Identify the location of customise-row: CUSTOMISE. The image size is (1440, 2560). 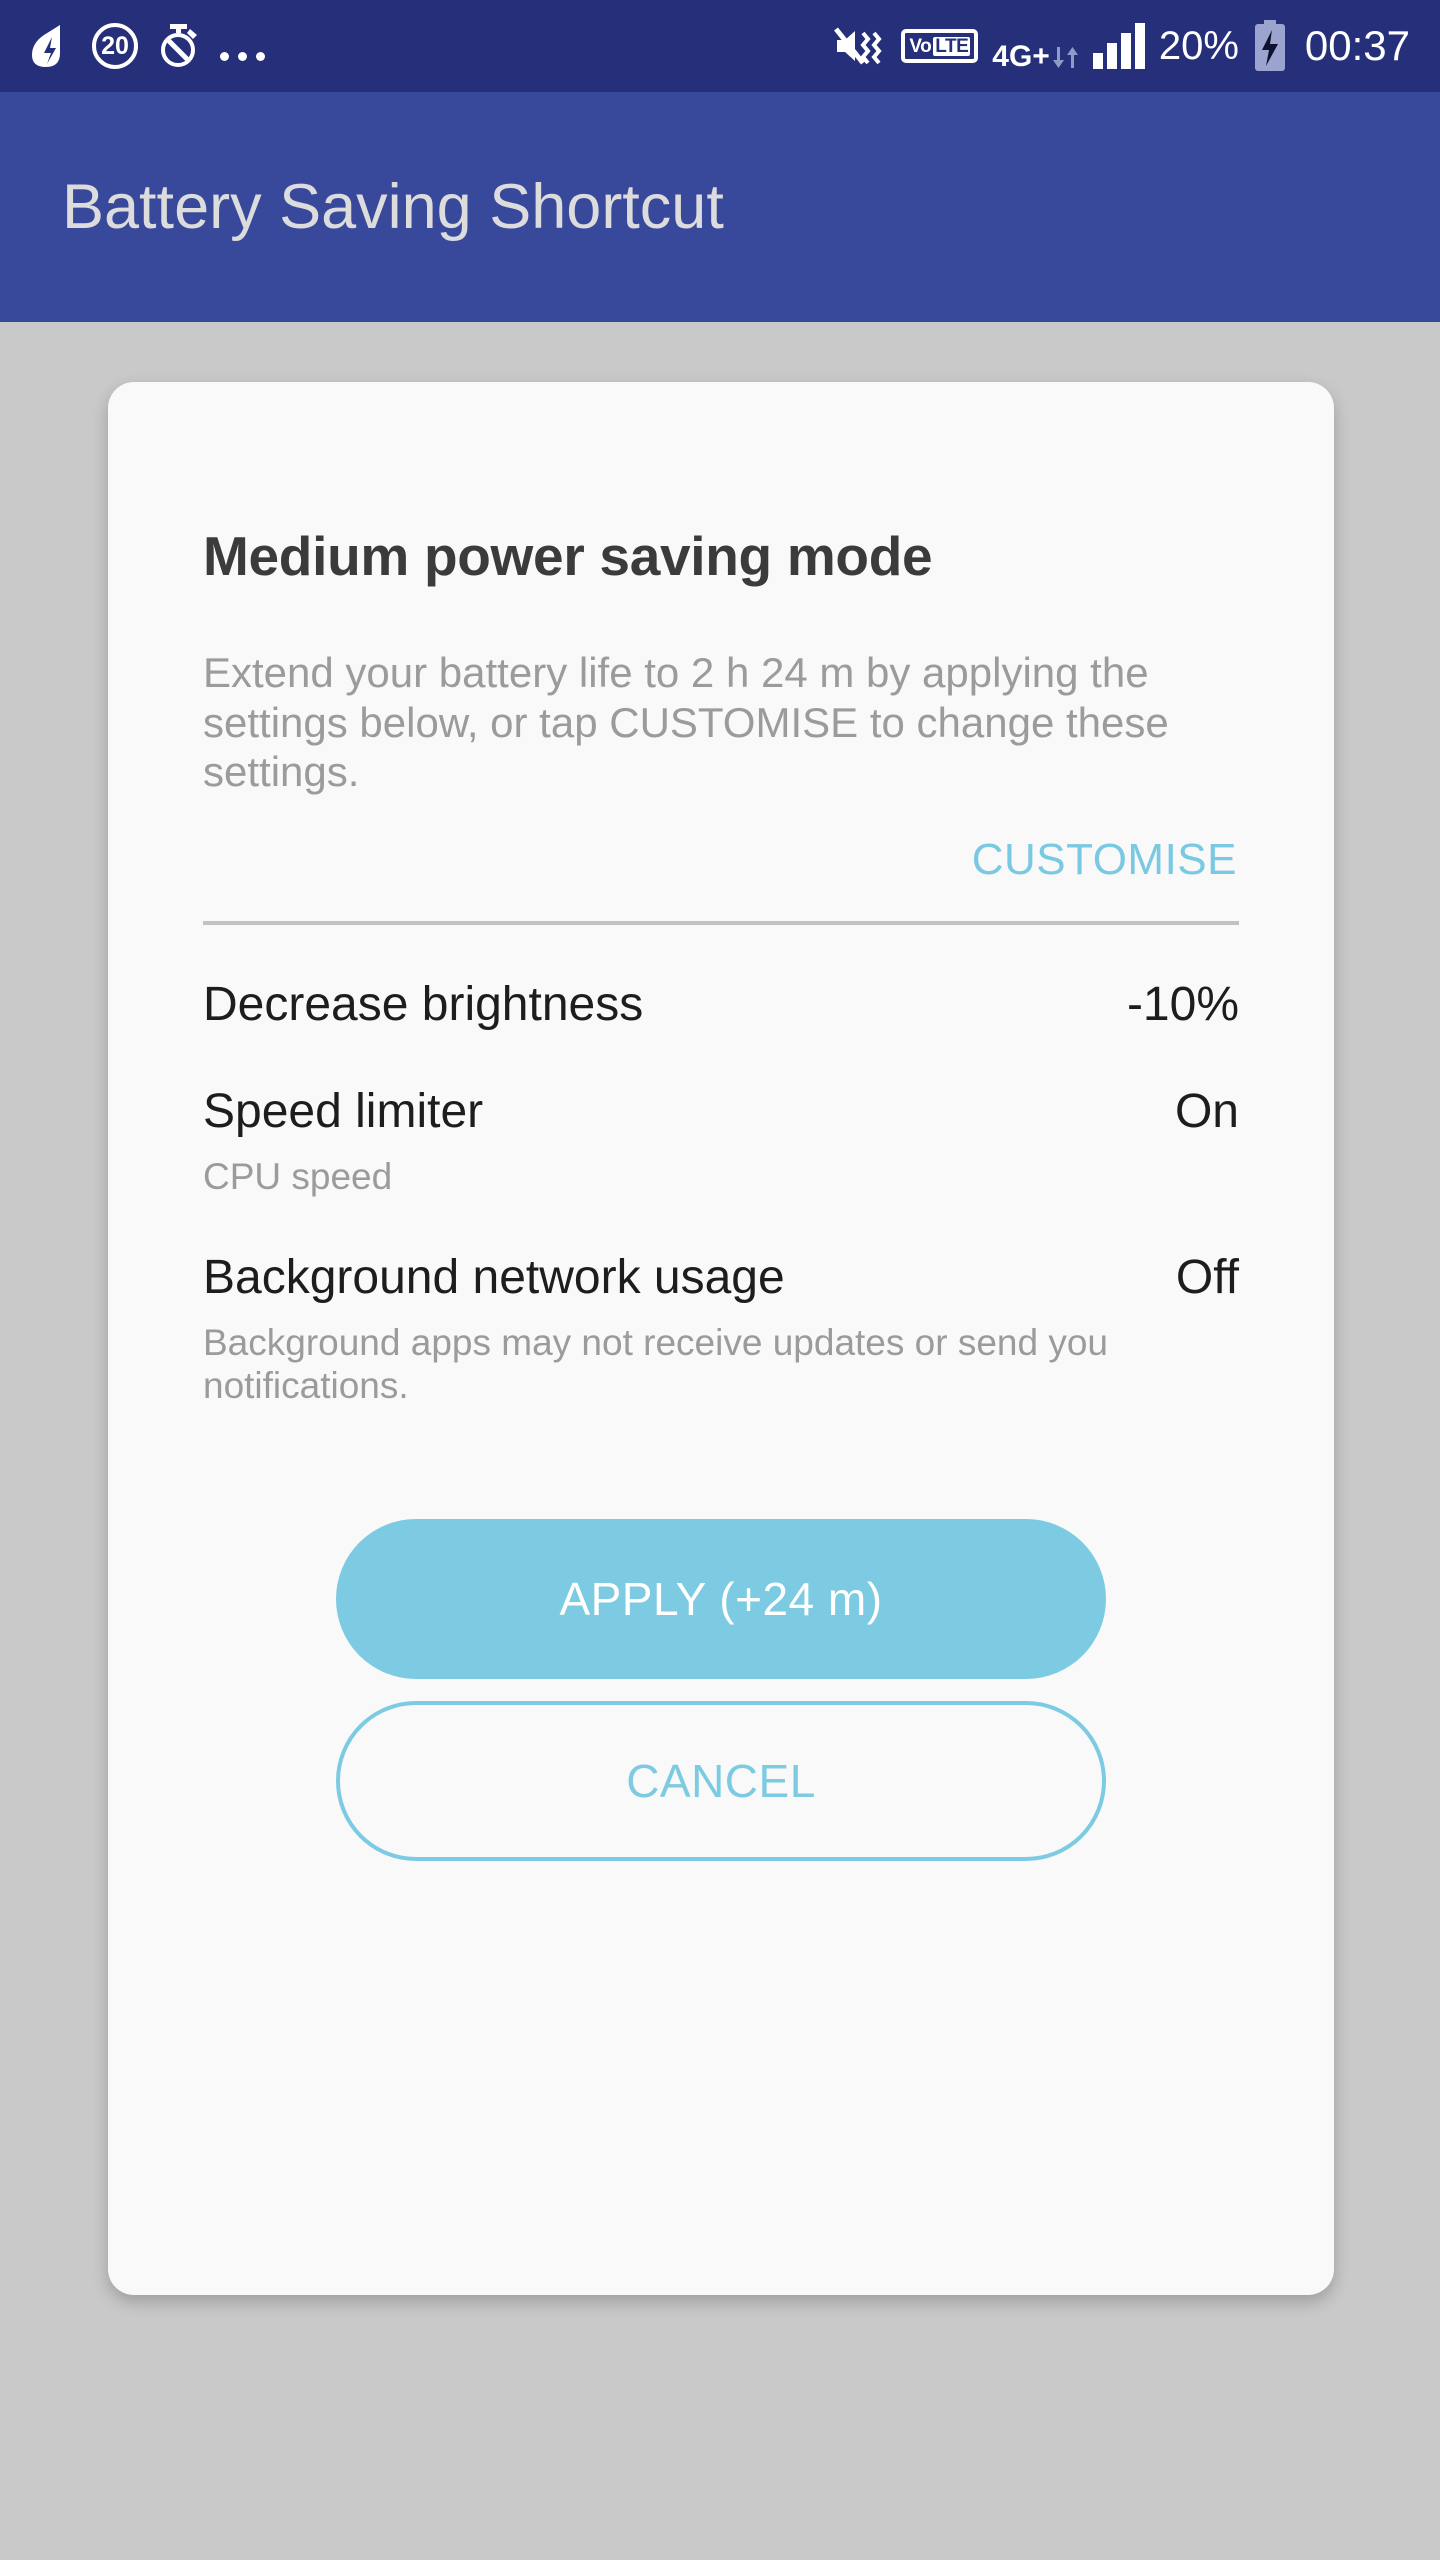
(721, 860).